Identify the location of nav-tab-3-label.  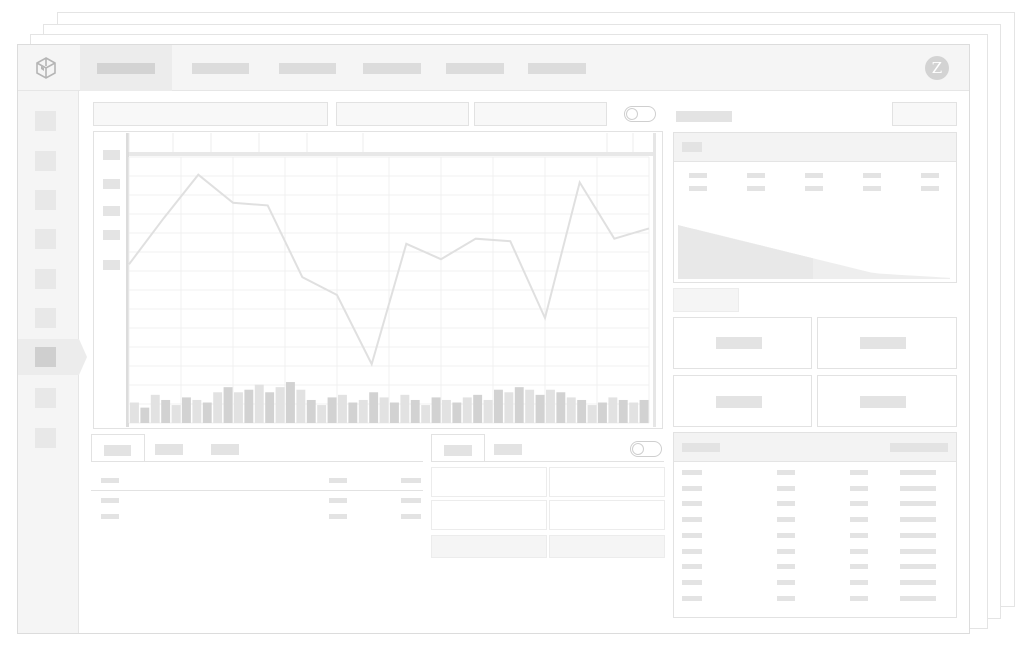
(307, 68).